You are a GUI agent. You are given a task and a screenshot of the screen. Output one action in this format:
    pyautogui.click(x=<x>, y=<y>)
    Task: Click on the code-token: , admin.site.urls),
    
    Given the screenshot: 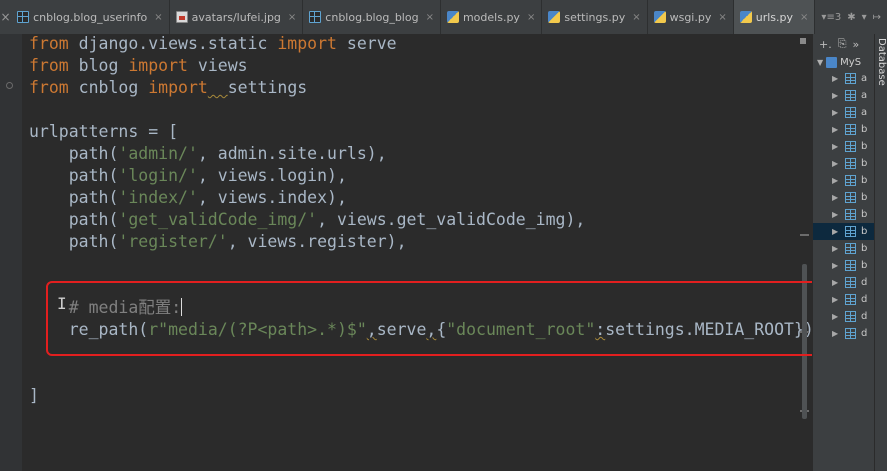 What is the action you would take?
    pyautogui.click(x=292, y=153)
    